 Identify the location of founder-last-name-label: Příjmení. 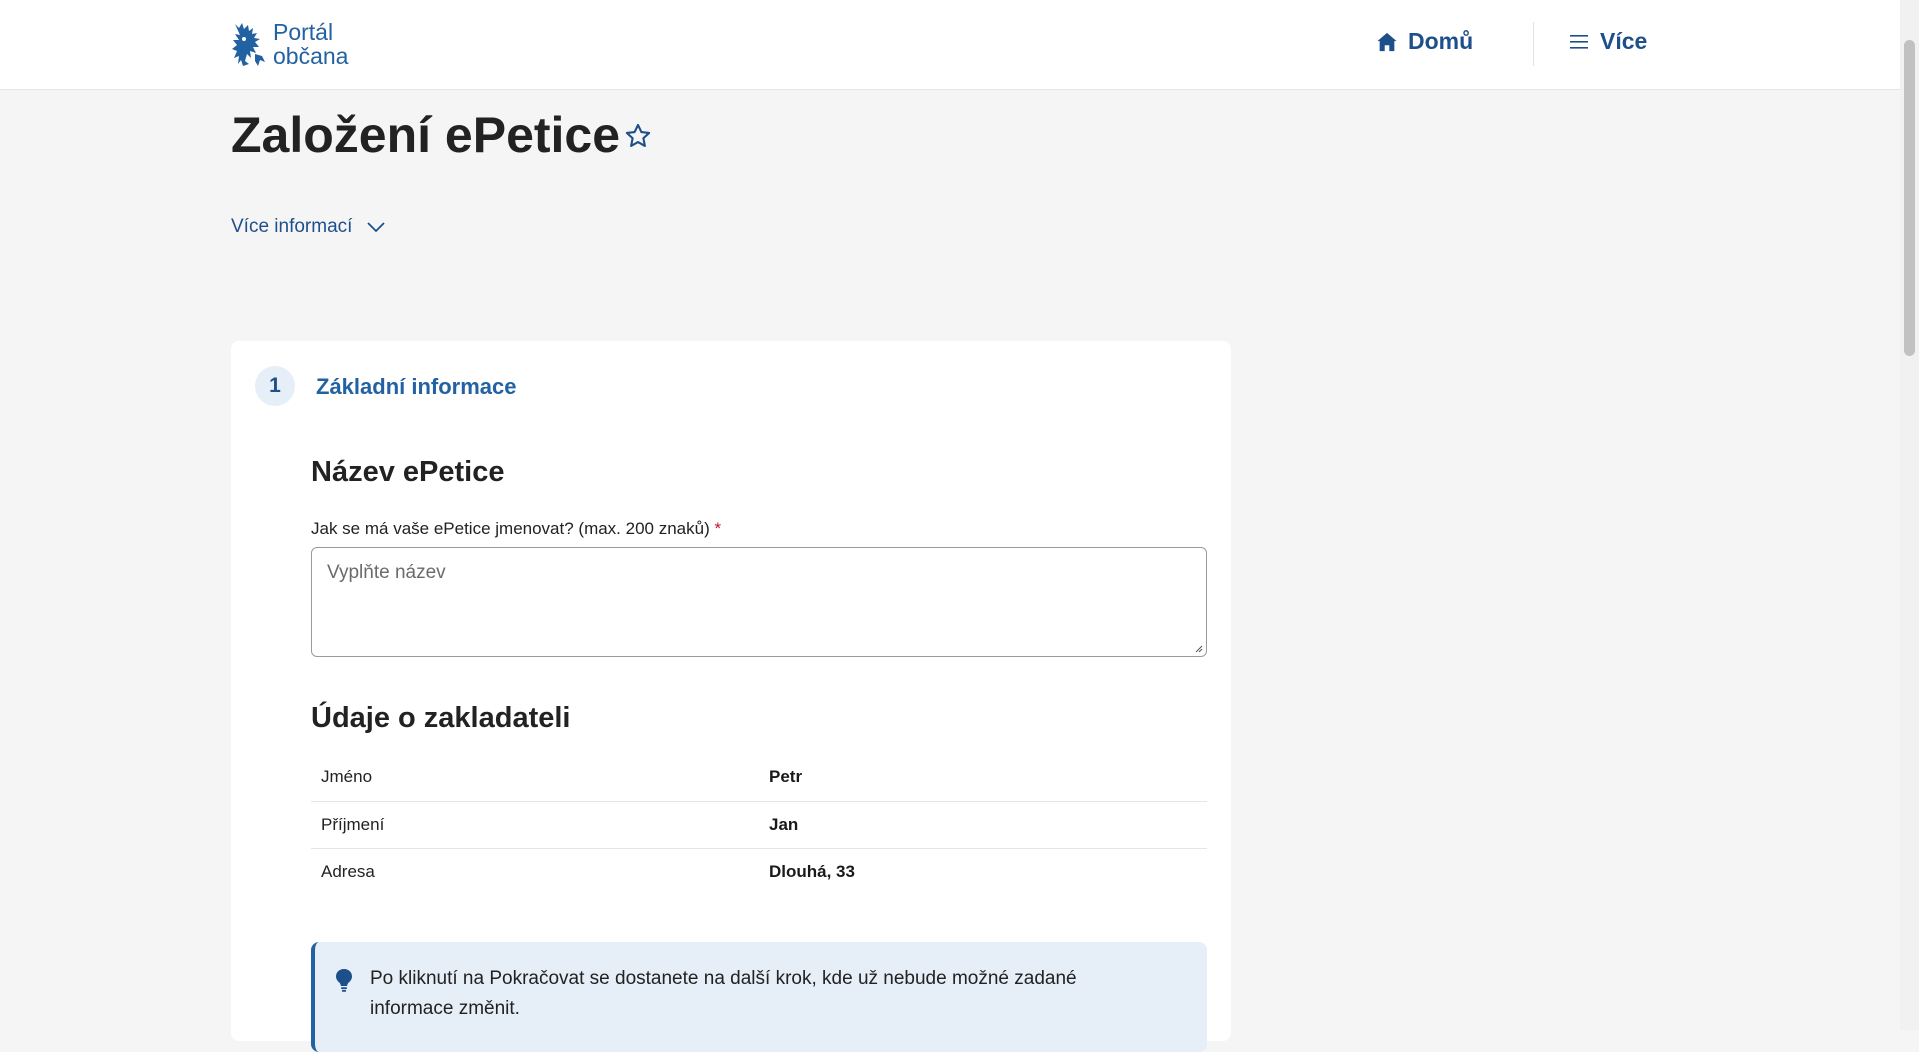
(535, 825).